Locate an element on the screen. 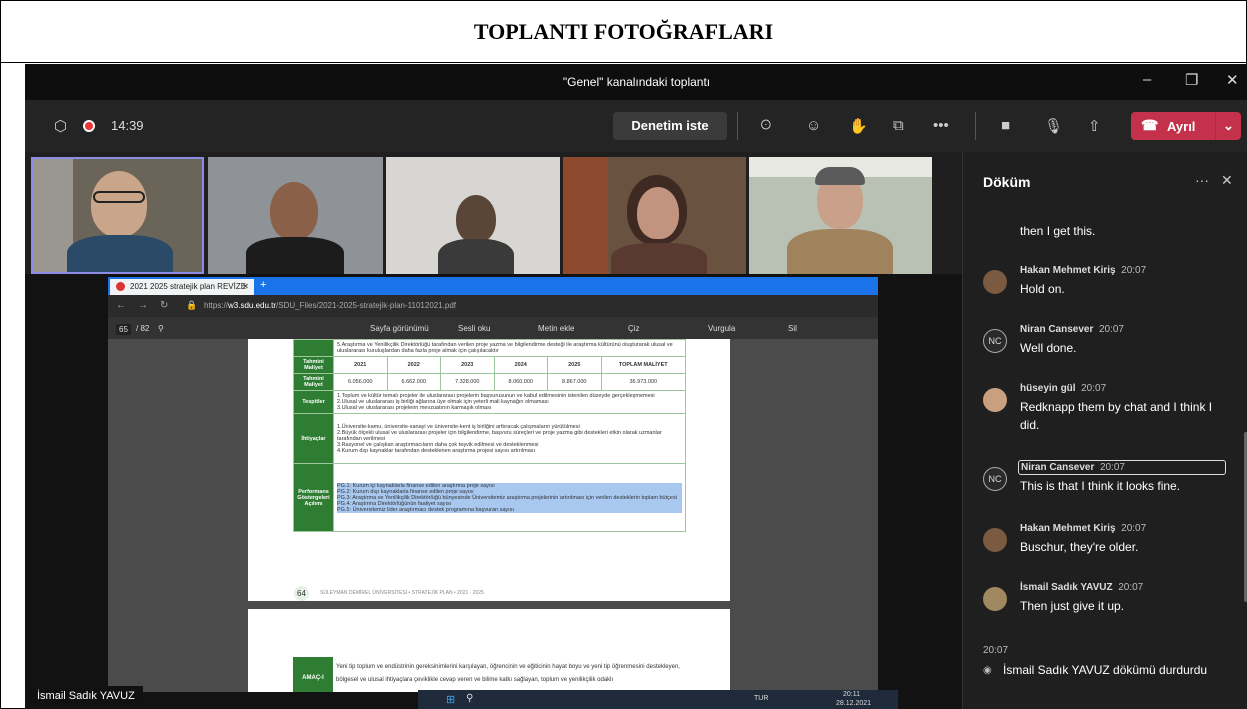 The image size is (1247, 709). hang-up-icon: ☎ is located at coordinates (1150, 125).